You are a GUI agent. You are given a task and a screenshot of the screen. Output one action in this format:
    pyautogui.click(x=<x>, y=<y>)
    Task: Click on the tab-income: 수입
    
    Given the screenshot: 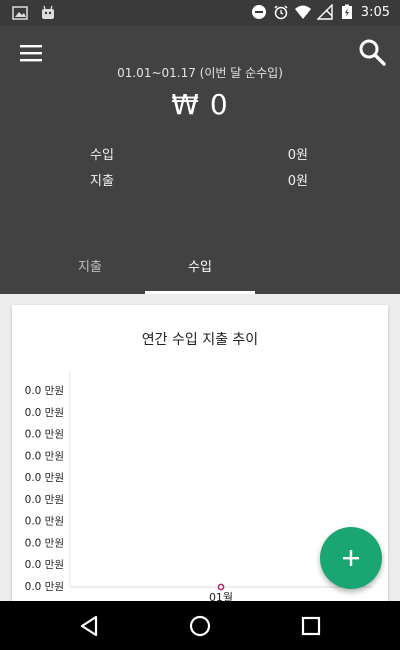 What is the action you would take?
    pyautogui.click(x=200, y=273)
    